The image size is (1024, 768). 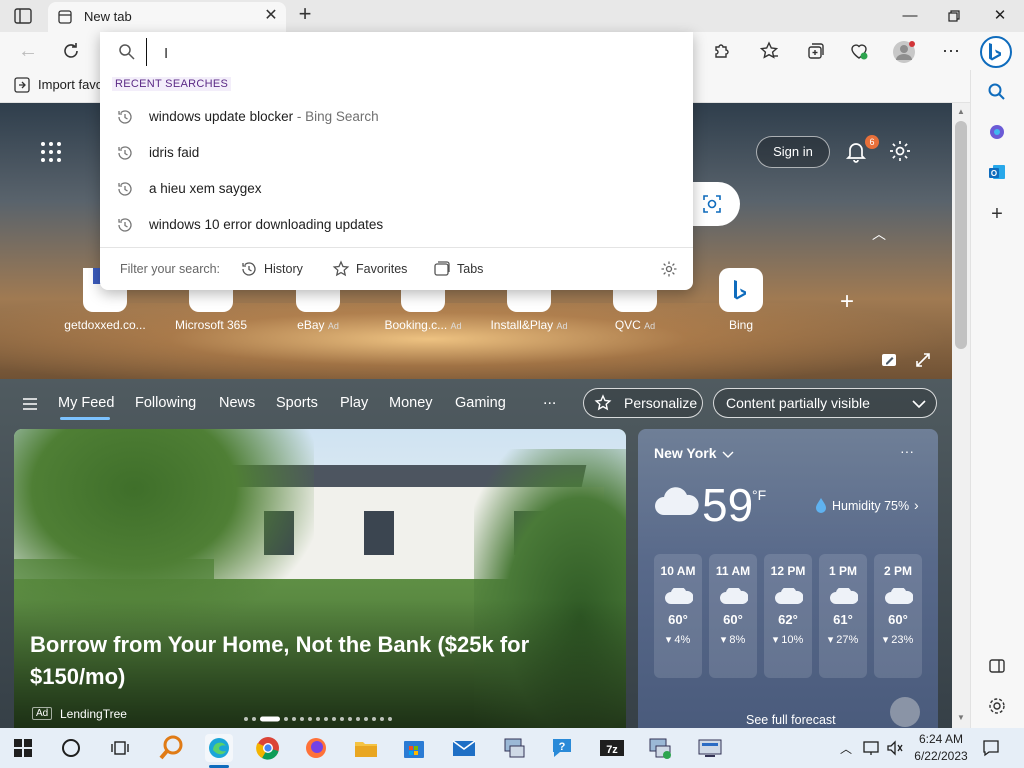 What do you see at coordinates (895, 748) in the screenshot?
I see `volume-muted-icon` at bounding box center [895, 748].